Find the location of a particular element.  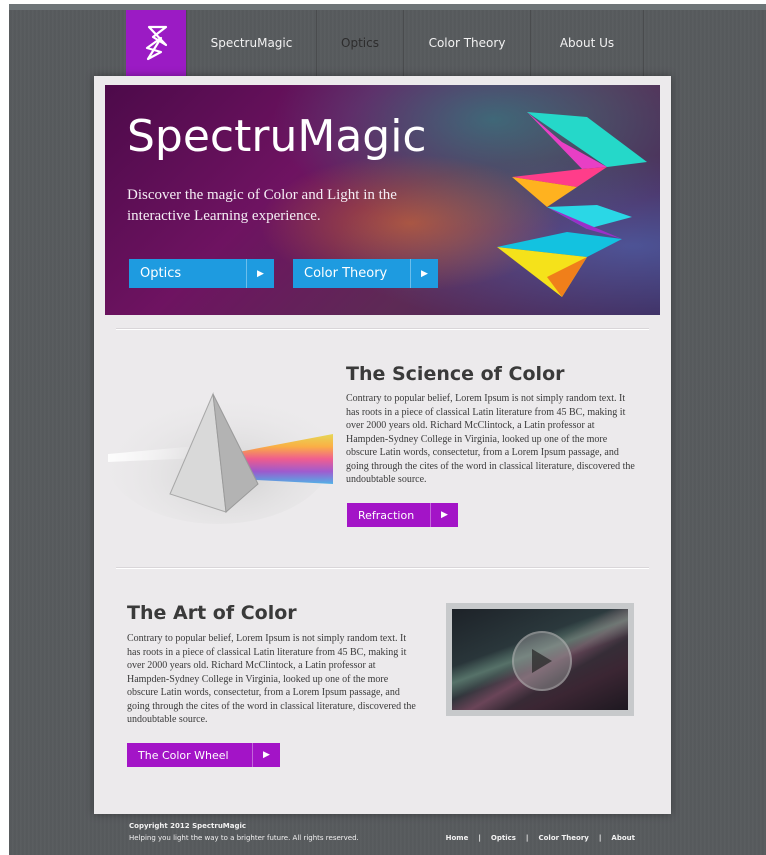

nav-item-about-us: About Us is located at coordinates (587, 43).